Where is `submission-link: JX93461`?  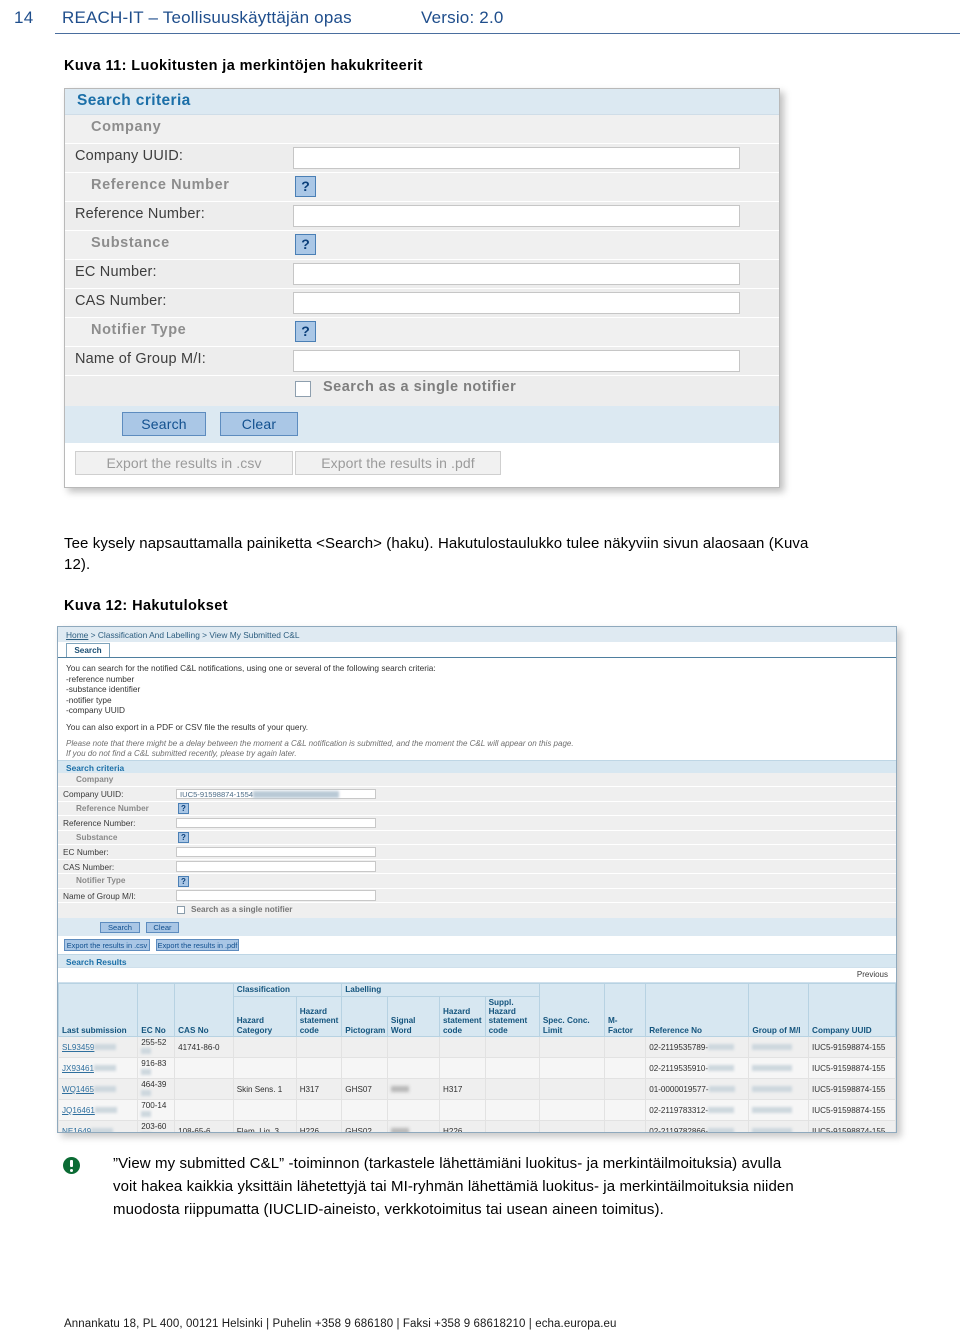
submission-link: JX93461 is located at coordinates (78, 1068).